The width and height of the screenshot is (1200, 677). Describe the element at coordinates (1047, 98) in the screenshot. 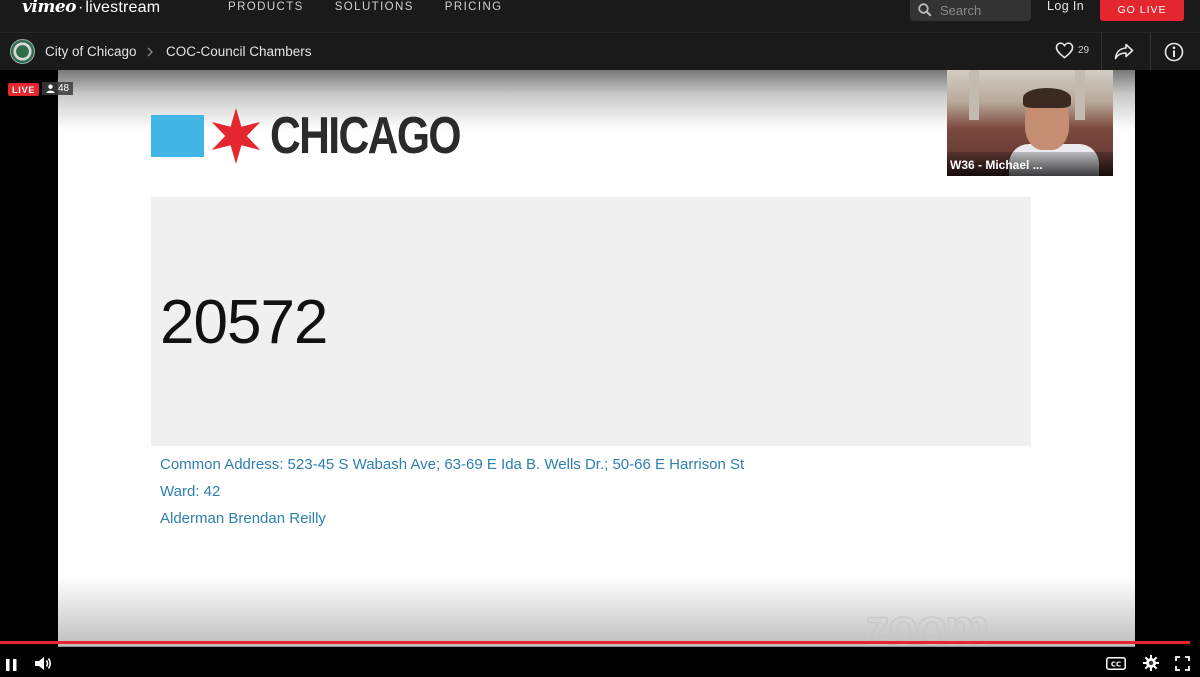

I see `speaker-hair` at that location.